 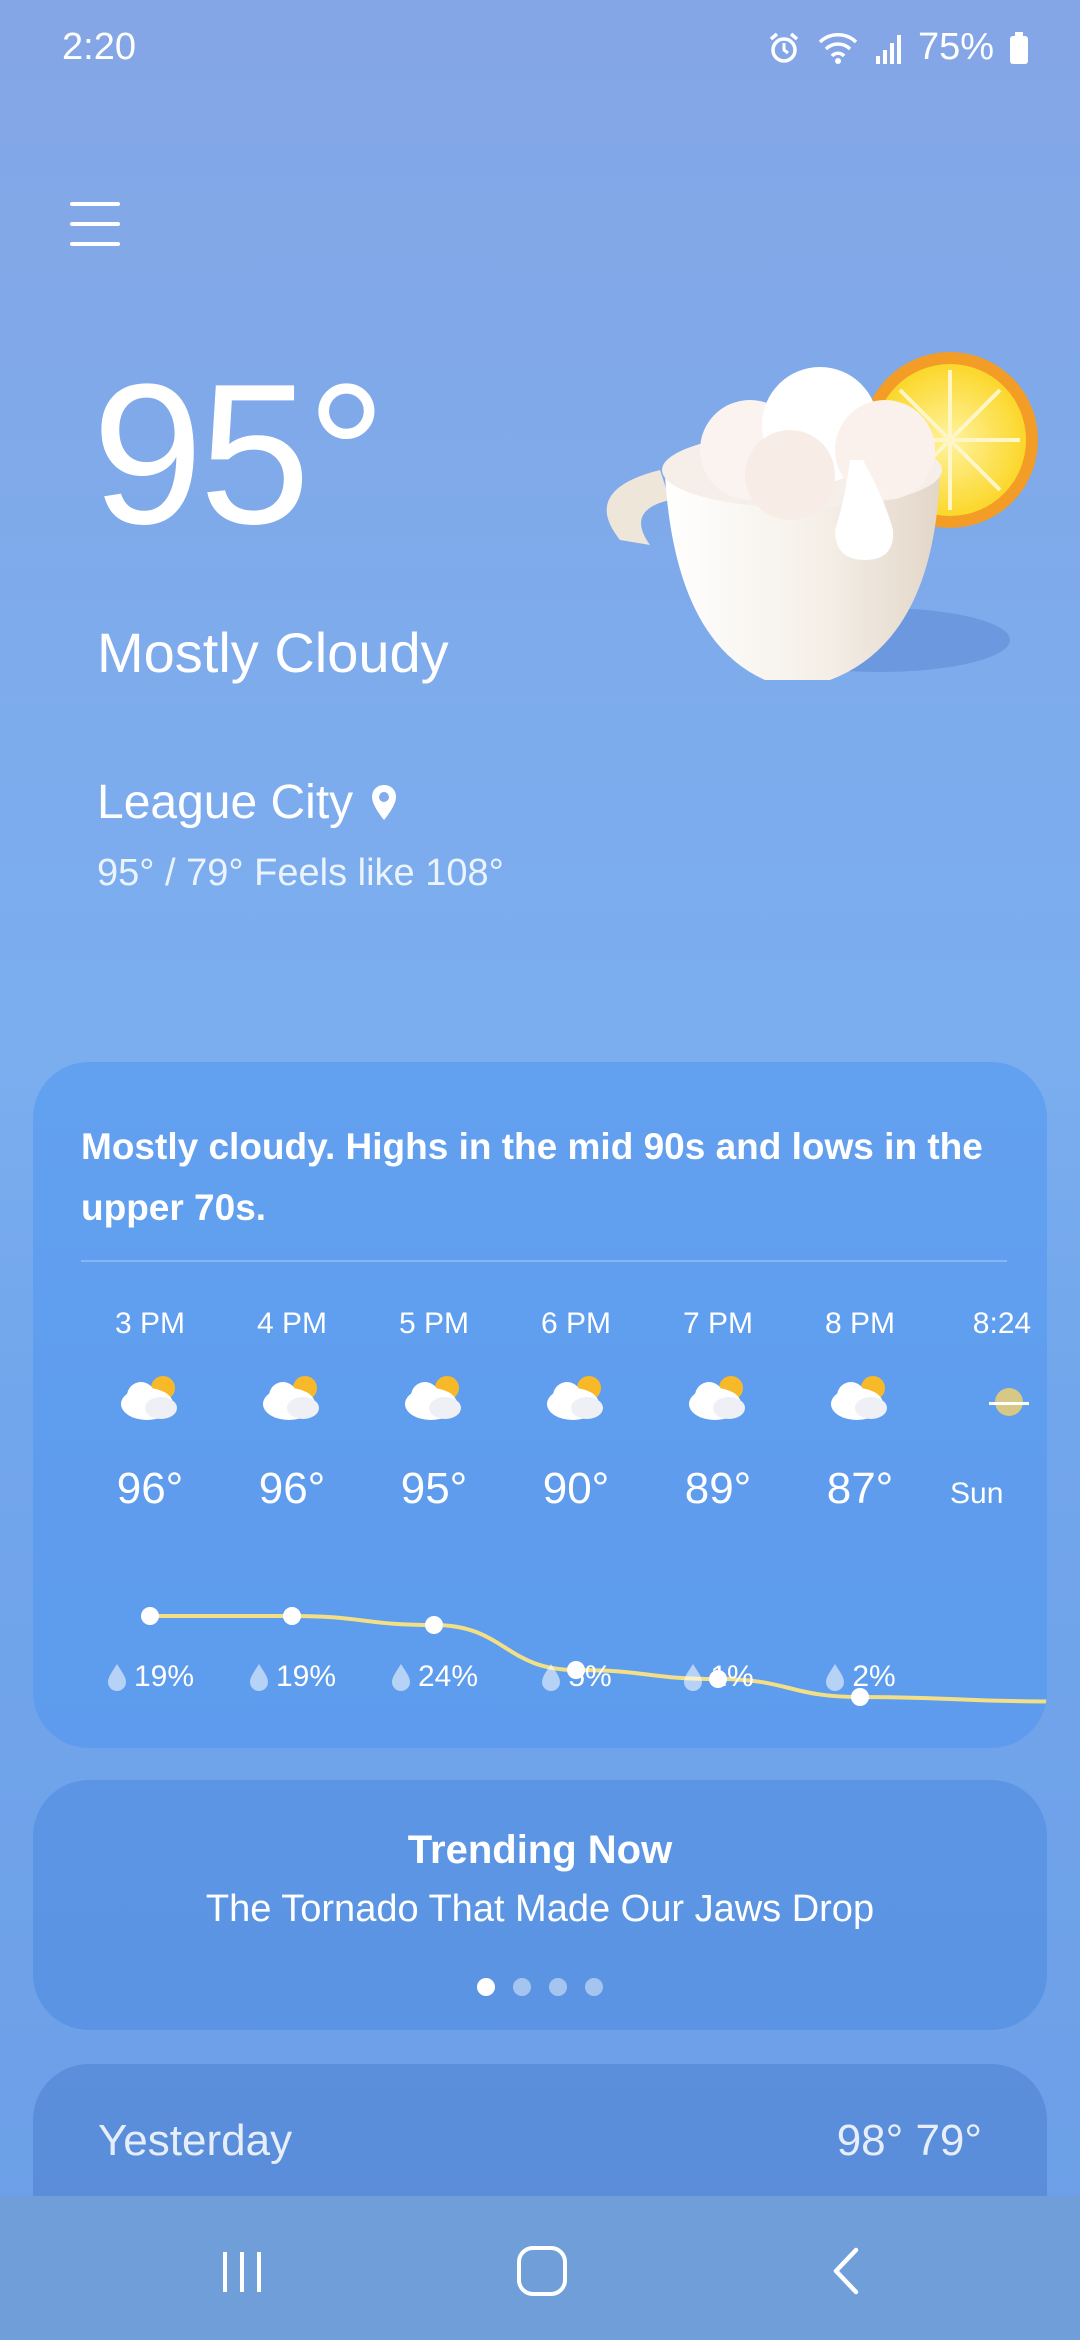 I want to click on hour-temp: 89°, so click(x=718, y=1488).